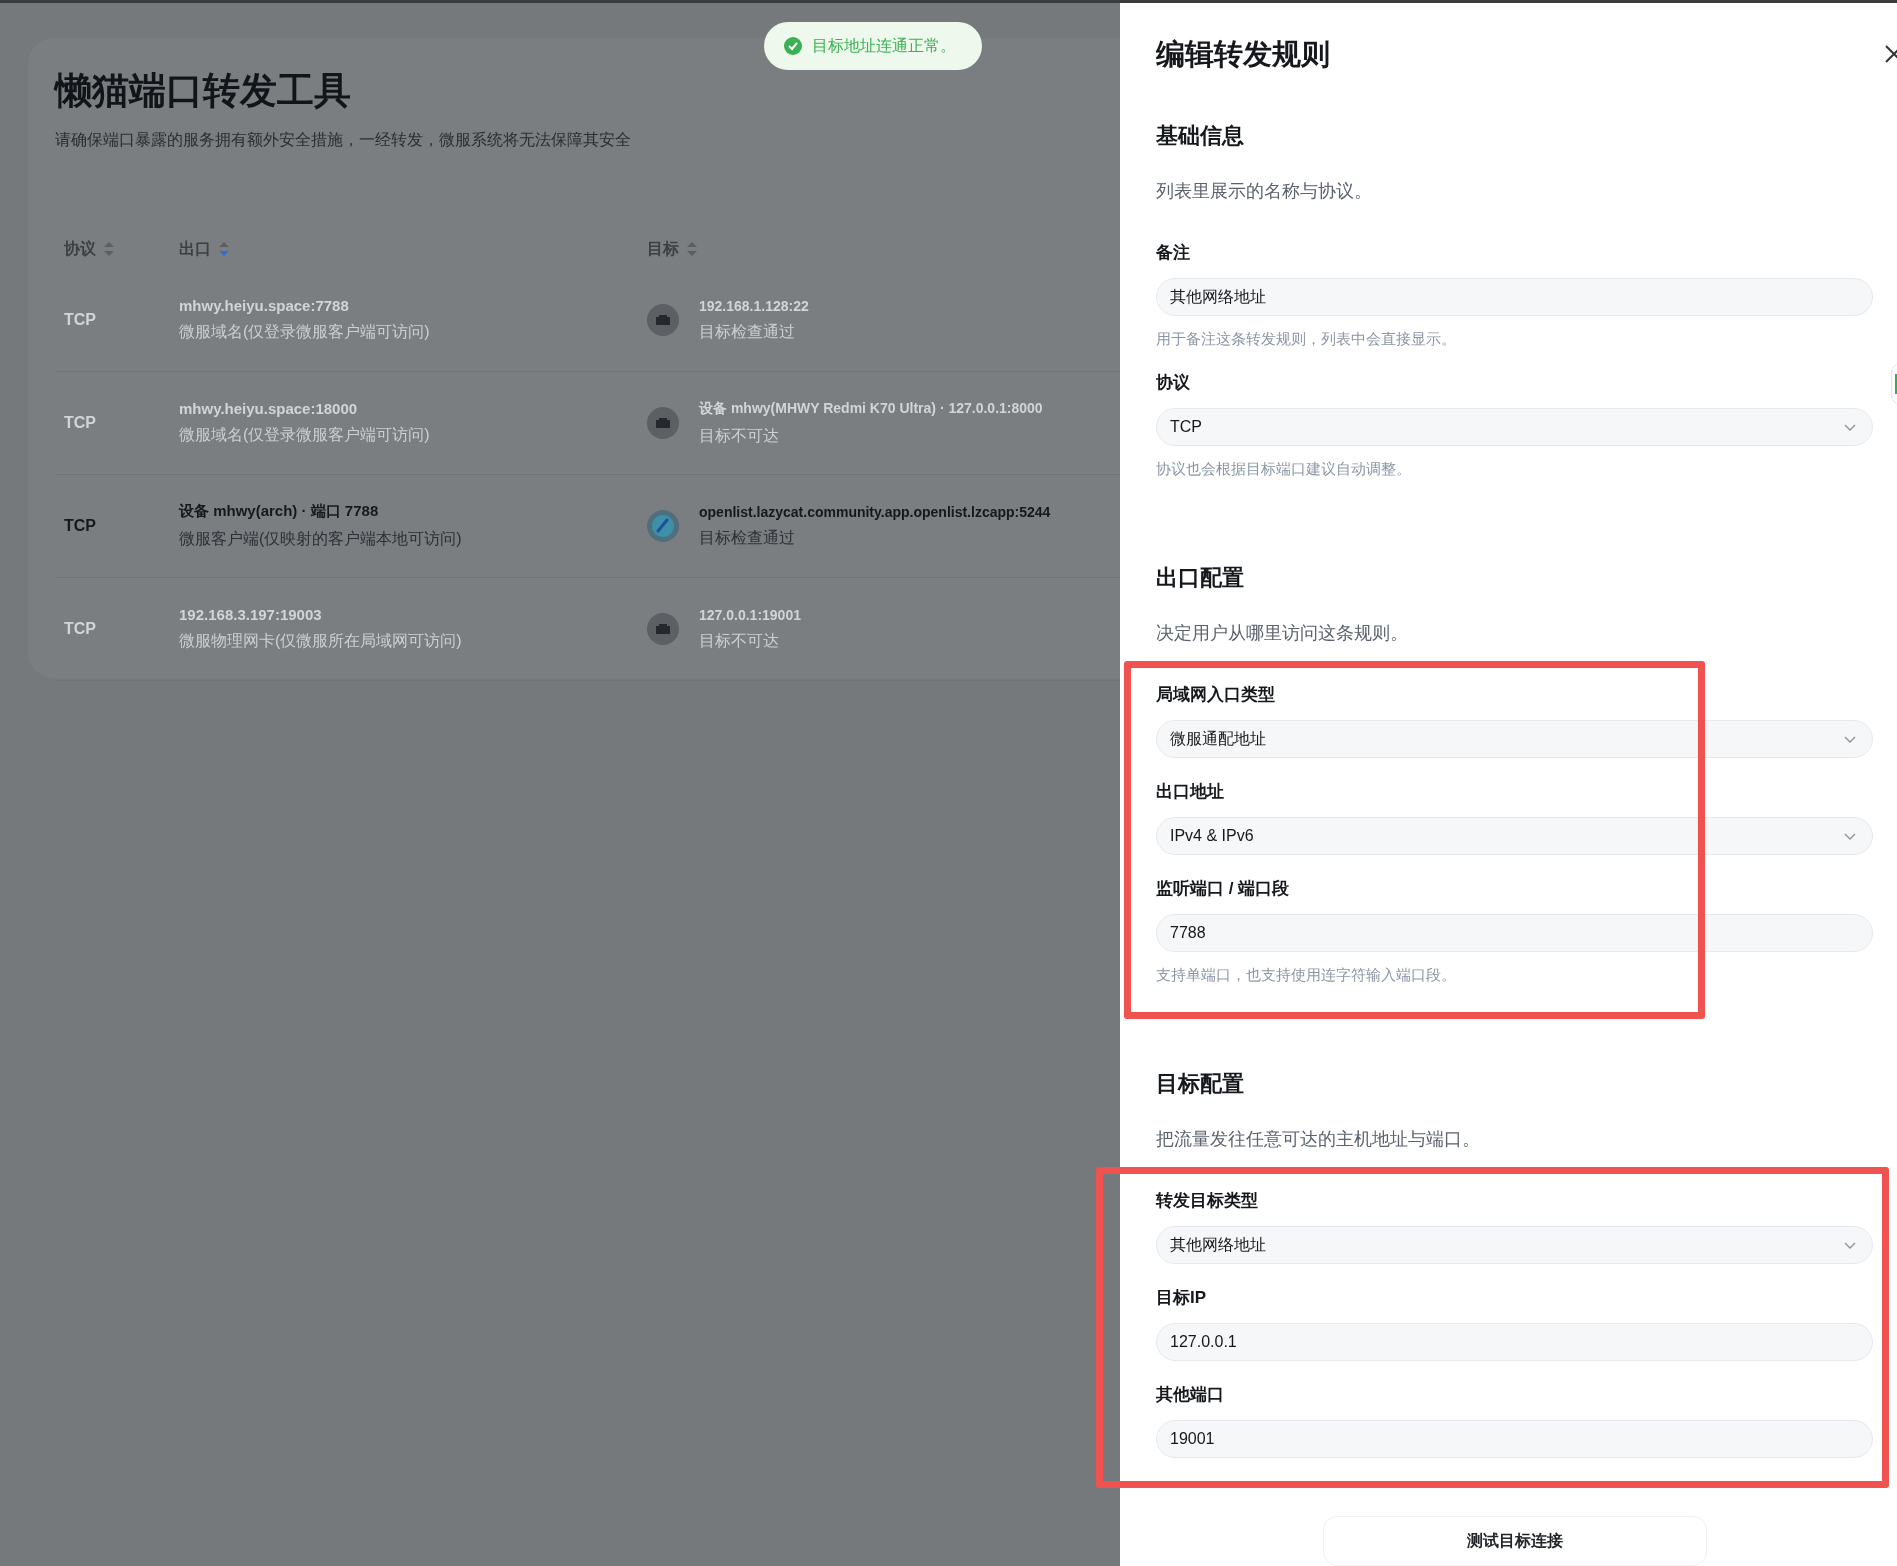  What do you see at coordinates (343, 140) in the screenshot?
I see `page-subtitle: 请确保端口暴露的服务拥有额外安全措施，一经转发，微服系统将无法保障其安全` at bounding box center [343, 140].